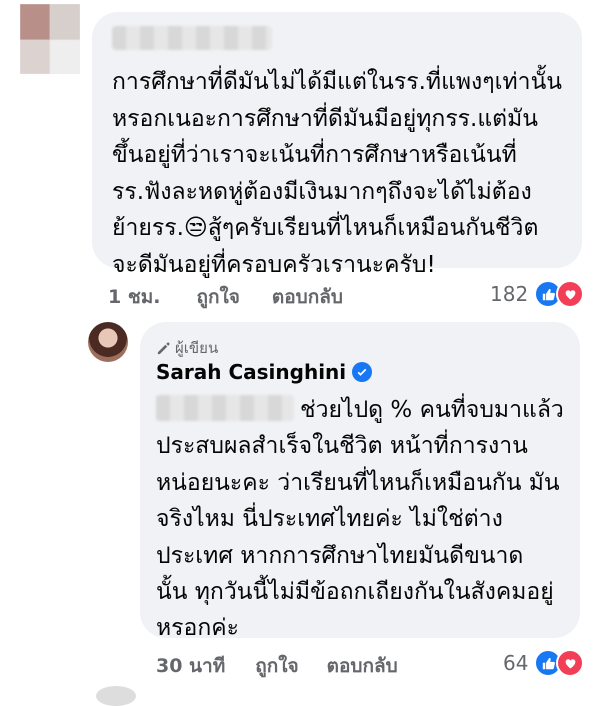 The width and height of the screenshot is (600, 706). I want to click on reply-line: ช่วยไปดู % คนที่จบมาแล้ว, so click(432, 410).